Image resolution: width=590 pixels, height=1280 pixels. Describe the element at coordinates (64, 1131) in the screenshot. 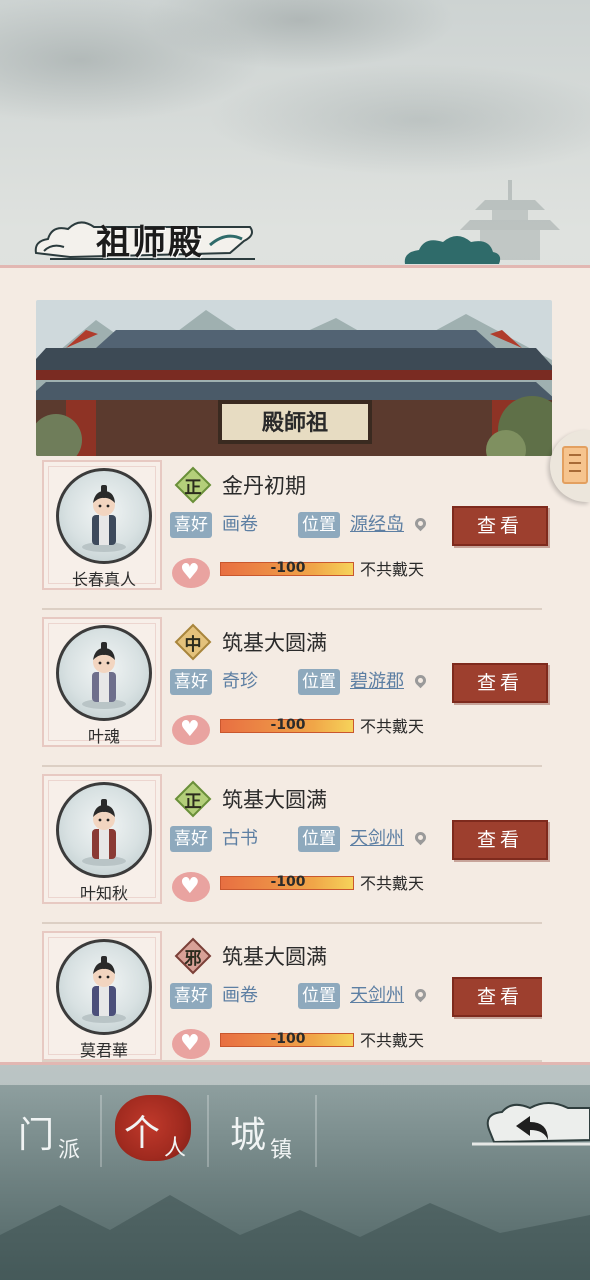

I see `nav-tab-sect: 门 派` at that location.